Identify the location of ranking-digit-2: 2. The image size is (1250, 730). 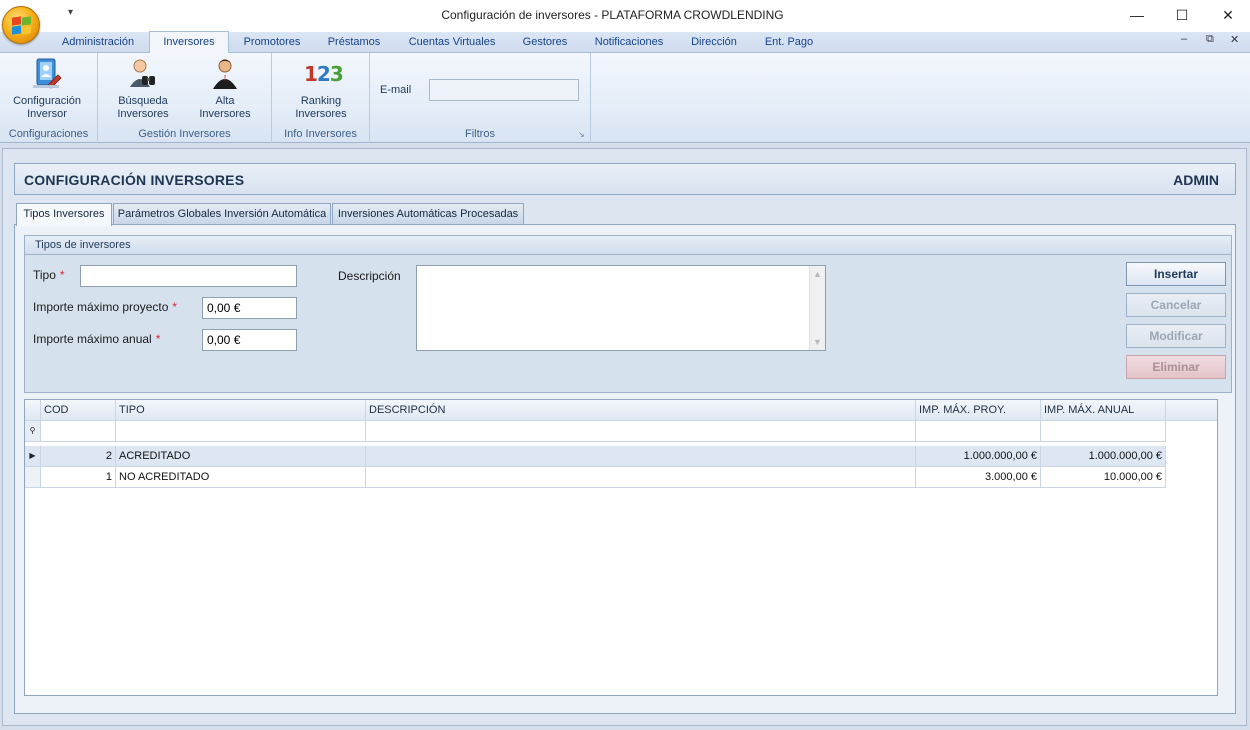
(323, 74).